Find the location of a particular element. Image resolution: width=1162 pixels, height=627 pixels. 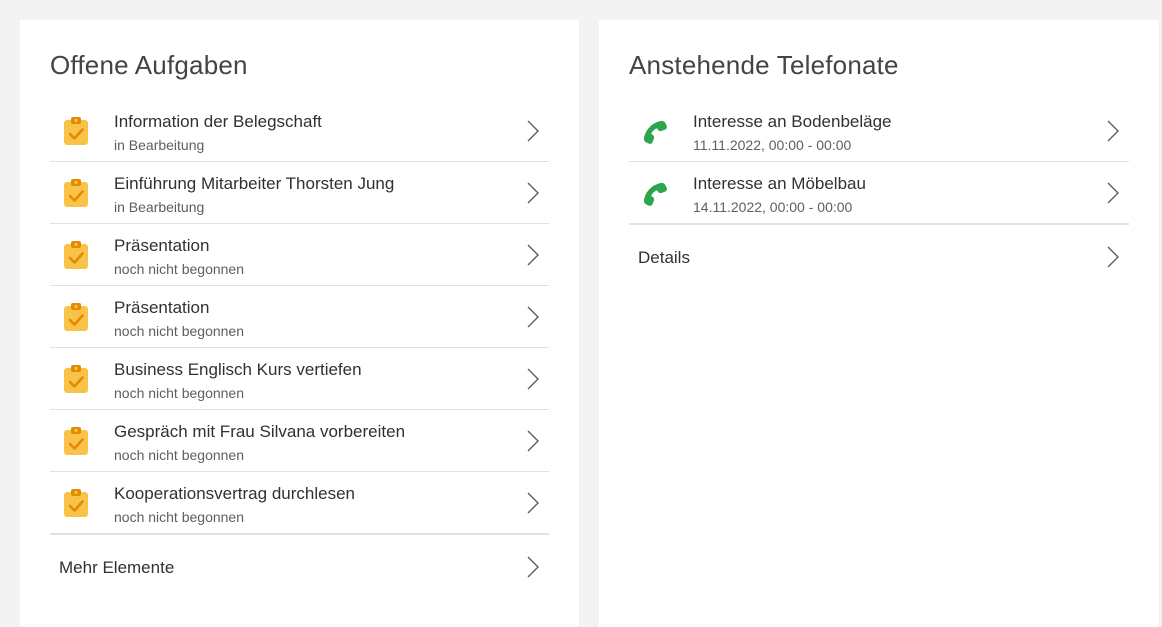

task-title: Einführung Mitarbeiter Thorsten Jung is located at coordinates (254, 183).